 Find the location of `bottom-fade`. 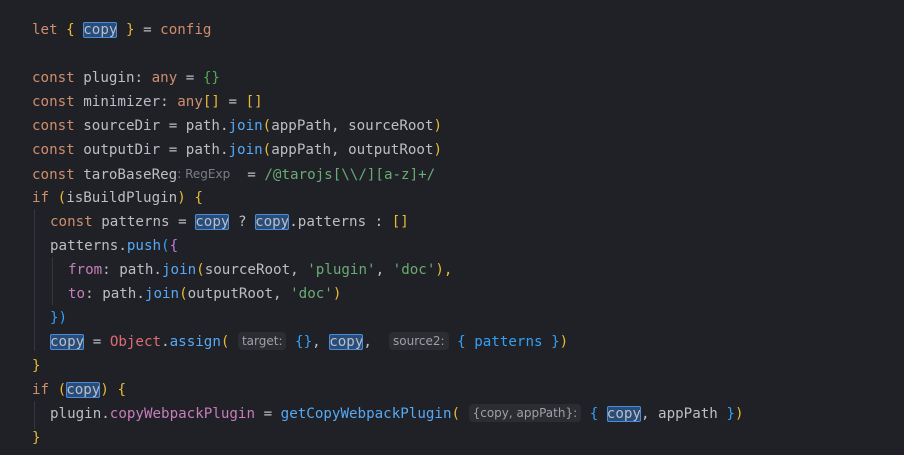

bottom-fade is located at coordinates (452, 451).